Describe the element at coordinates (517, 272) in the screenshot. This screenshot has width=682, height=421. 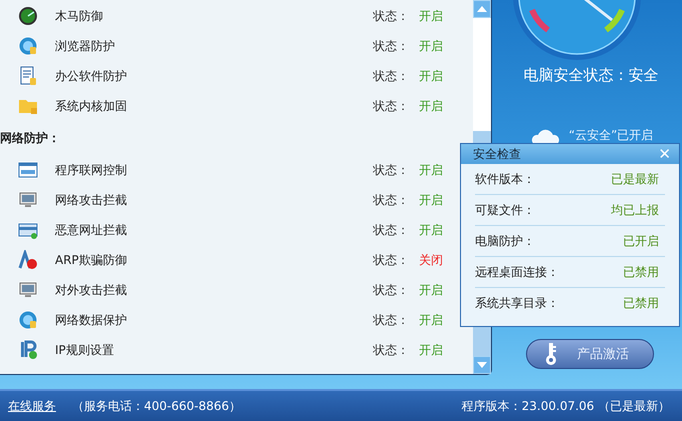
I see `check-label: 远程桌面连接：` at that location.